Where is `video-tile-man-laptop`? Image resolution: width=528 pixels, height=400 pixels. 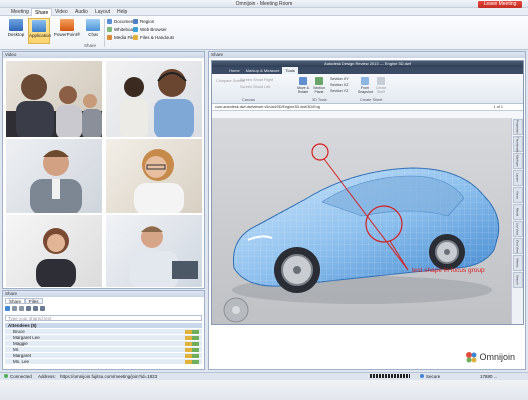
video-tile-man-laptop is located at coordinates (154, 251).